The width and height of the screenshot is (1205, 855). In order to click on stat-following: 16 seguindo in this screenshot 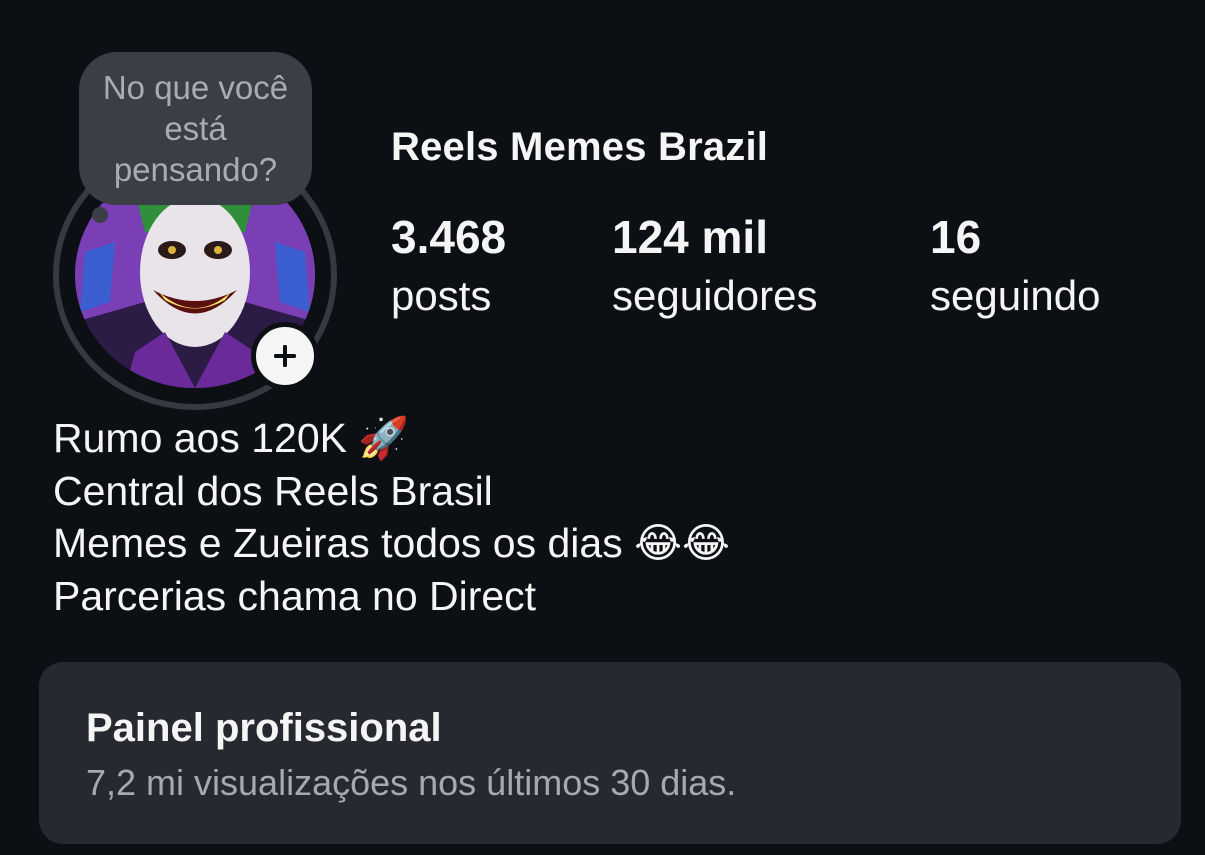, I will do `click(1015, 267)`.